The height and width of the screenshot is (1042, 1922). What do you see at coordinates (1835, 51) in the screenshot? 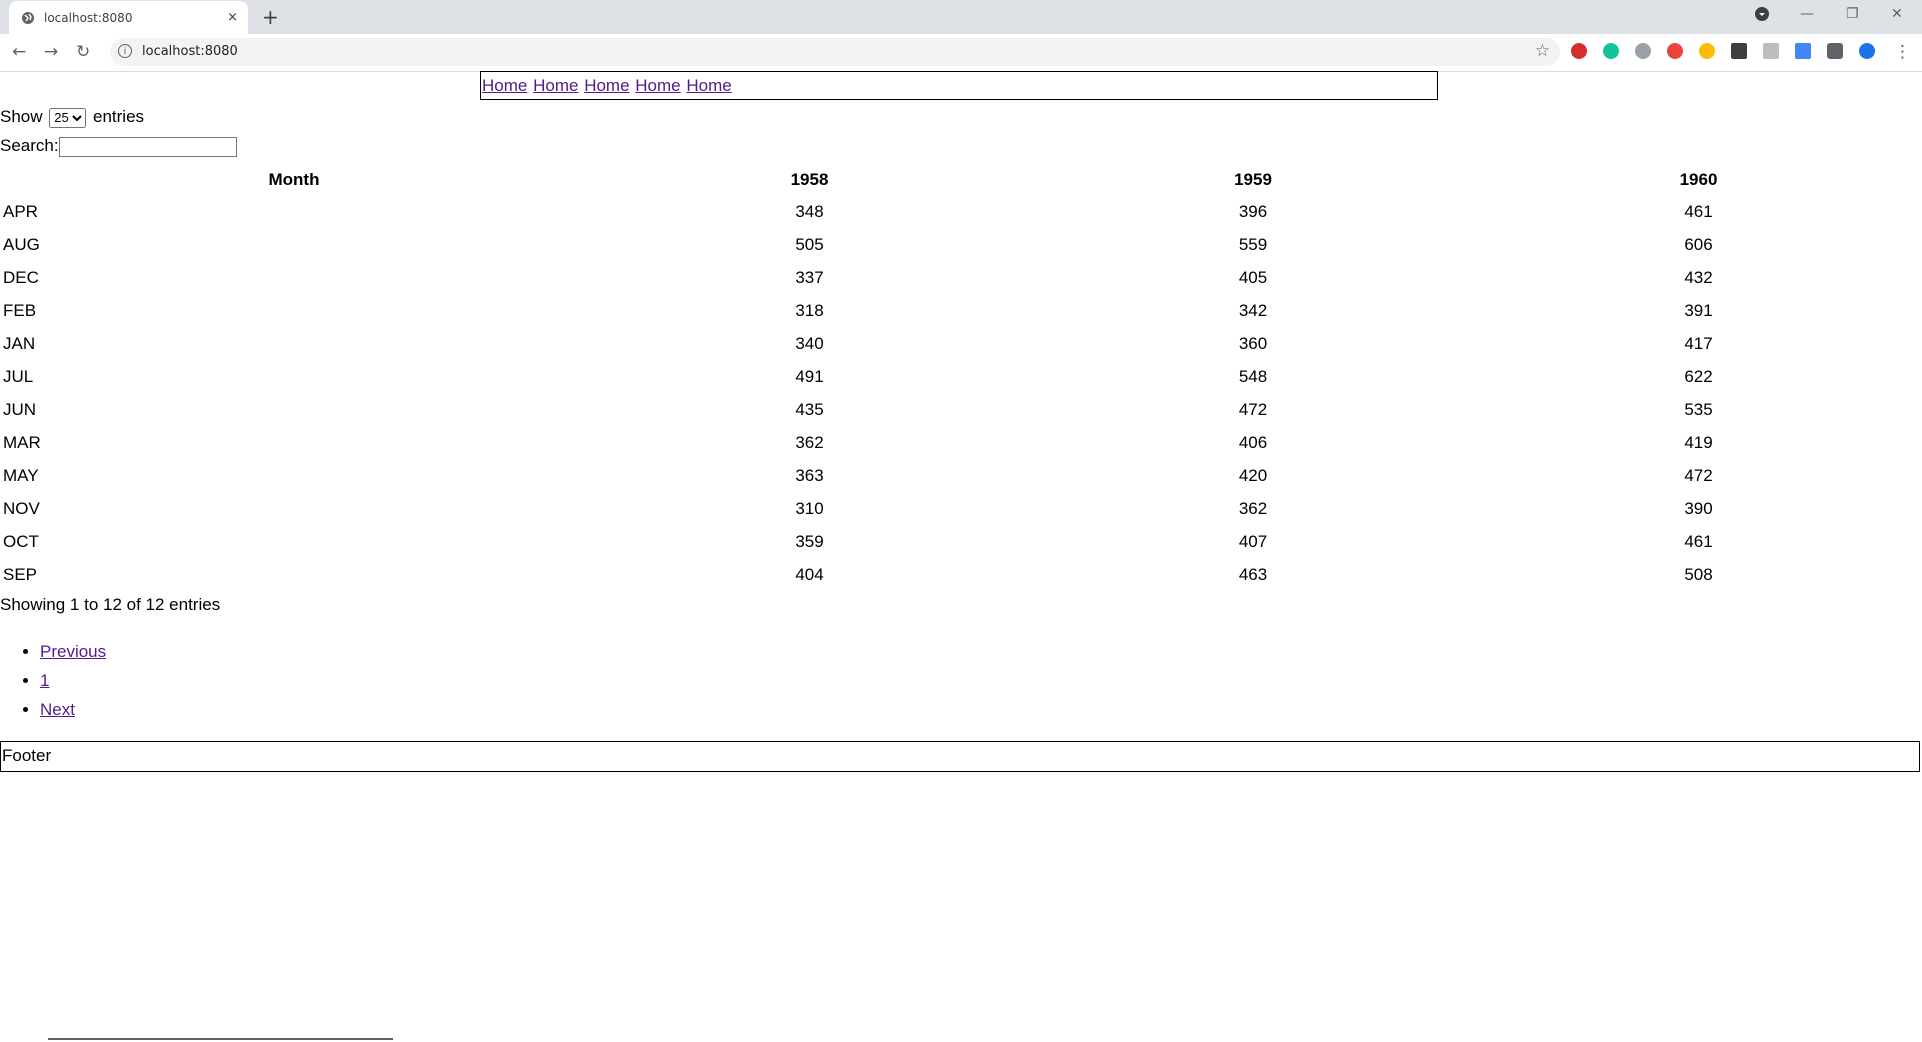
I see `extensions-puzzle-icon` at bounding box center [1835, 51].